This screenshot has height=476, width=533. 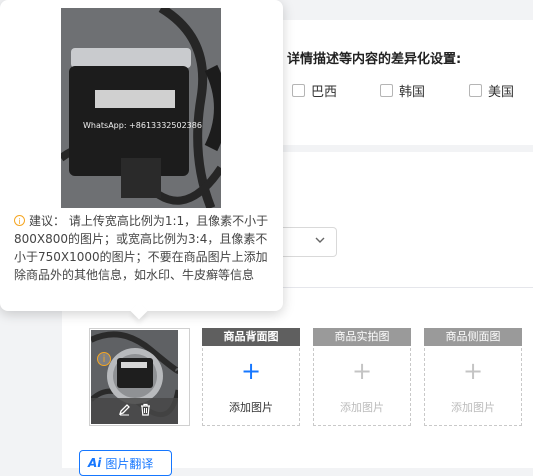 What do you see at coordinates (397, 287) in the screenshot?
I see `divider` at bounding box center [397, 287].